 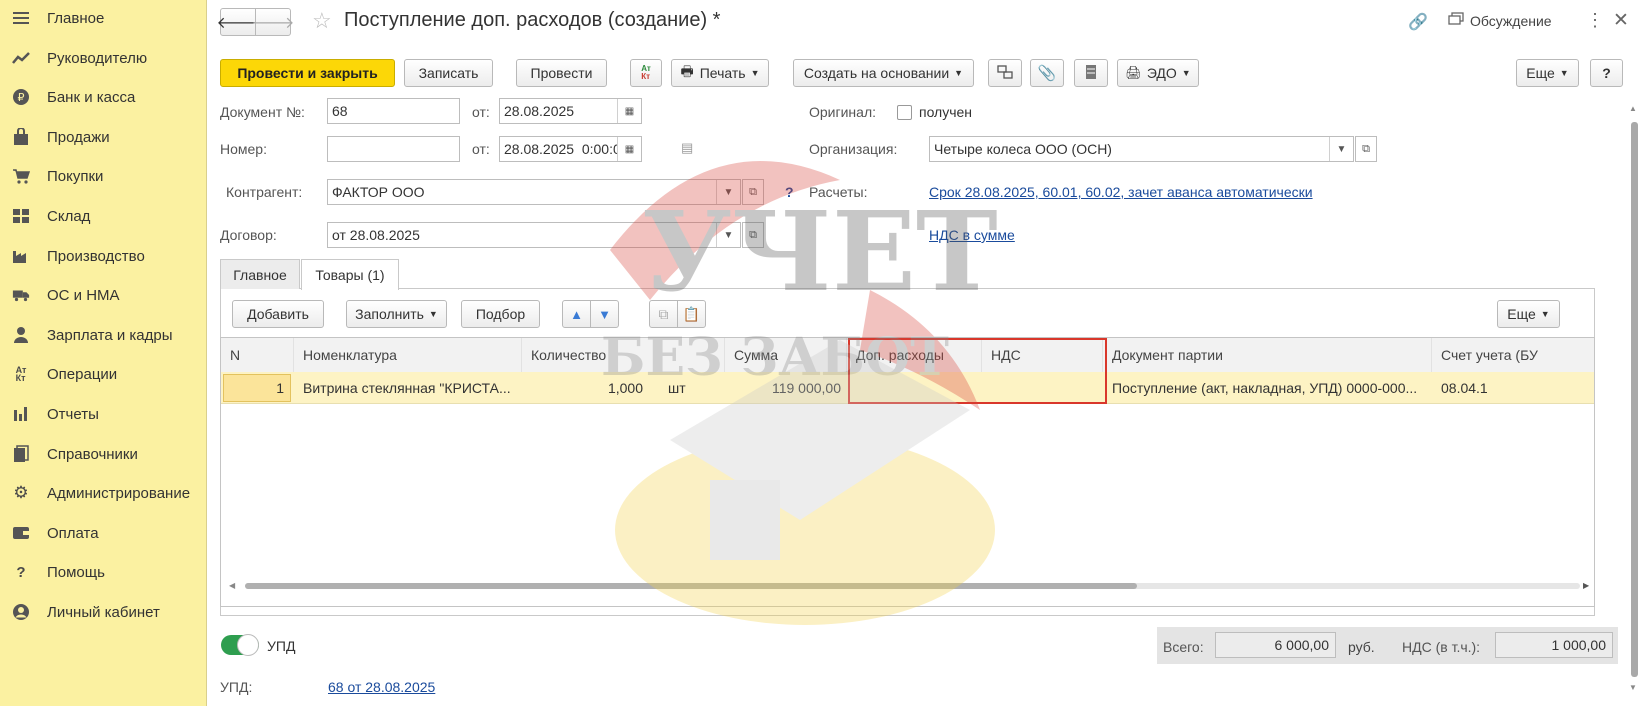 I want to click on star-icon: ☆, so click(x=322, y=21).